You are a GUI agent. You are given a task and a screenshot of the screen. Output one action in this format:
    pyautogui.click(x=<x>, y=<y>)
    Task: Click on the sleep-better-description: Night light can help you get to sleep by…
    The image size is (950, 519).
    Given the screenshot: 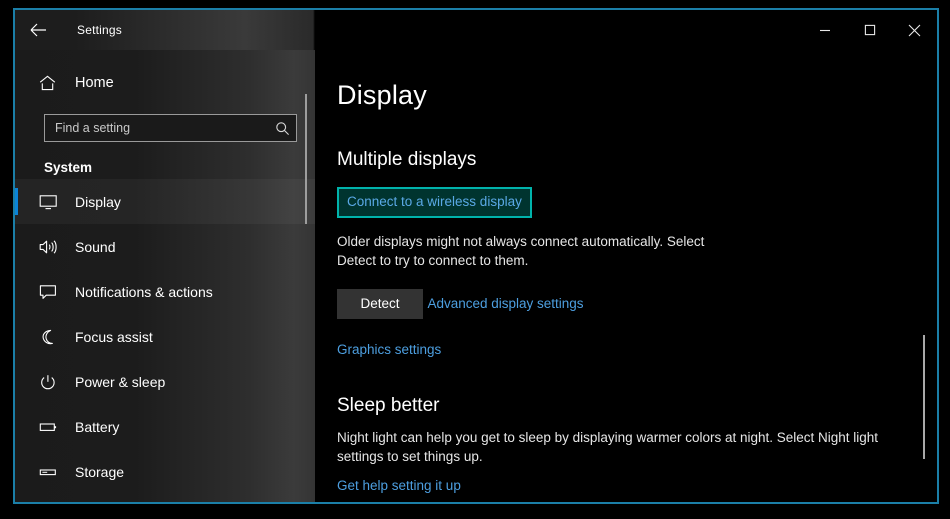 What is the action you would take?
    pyautogui.click(x=608, y=446)
    